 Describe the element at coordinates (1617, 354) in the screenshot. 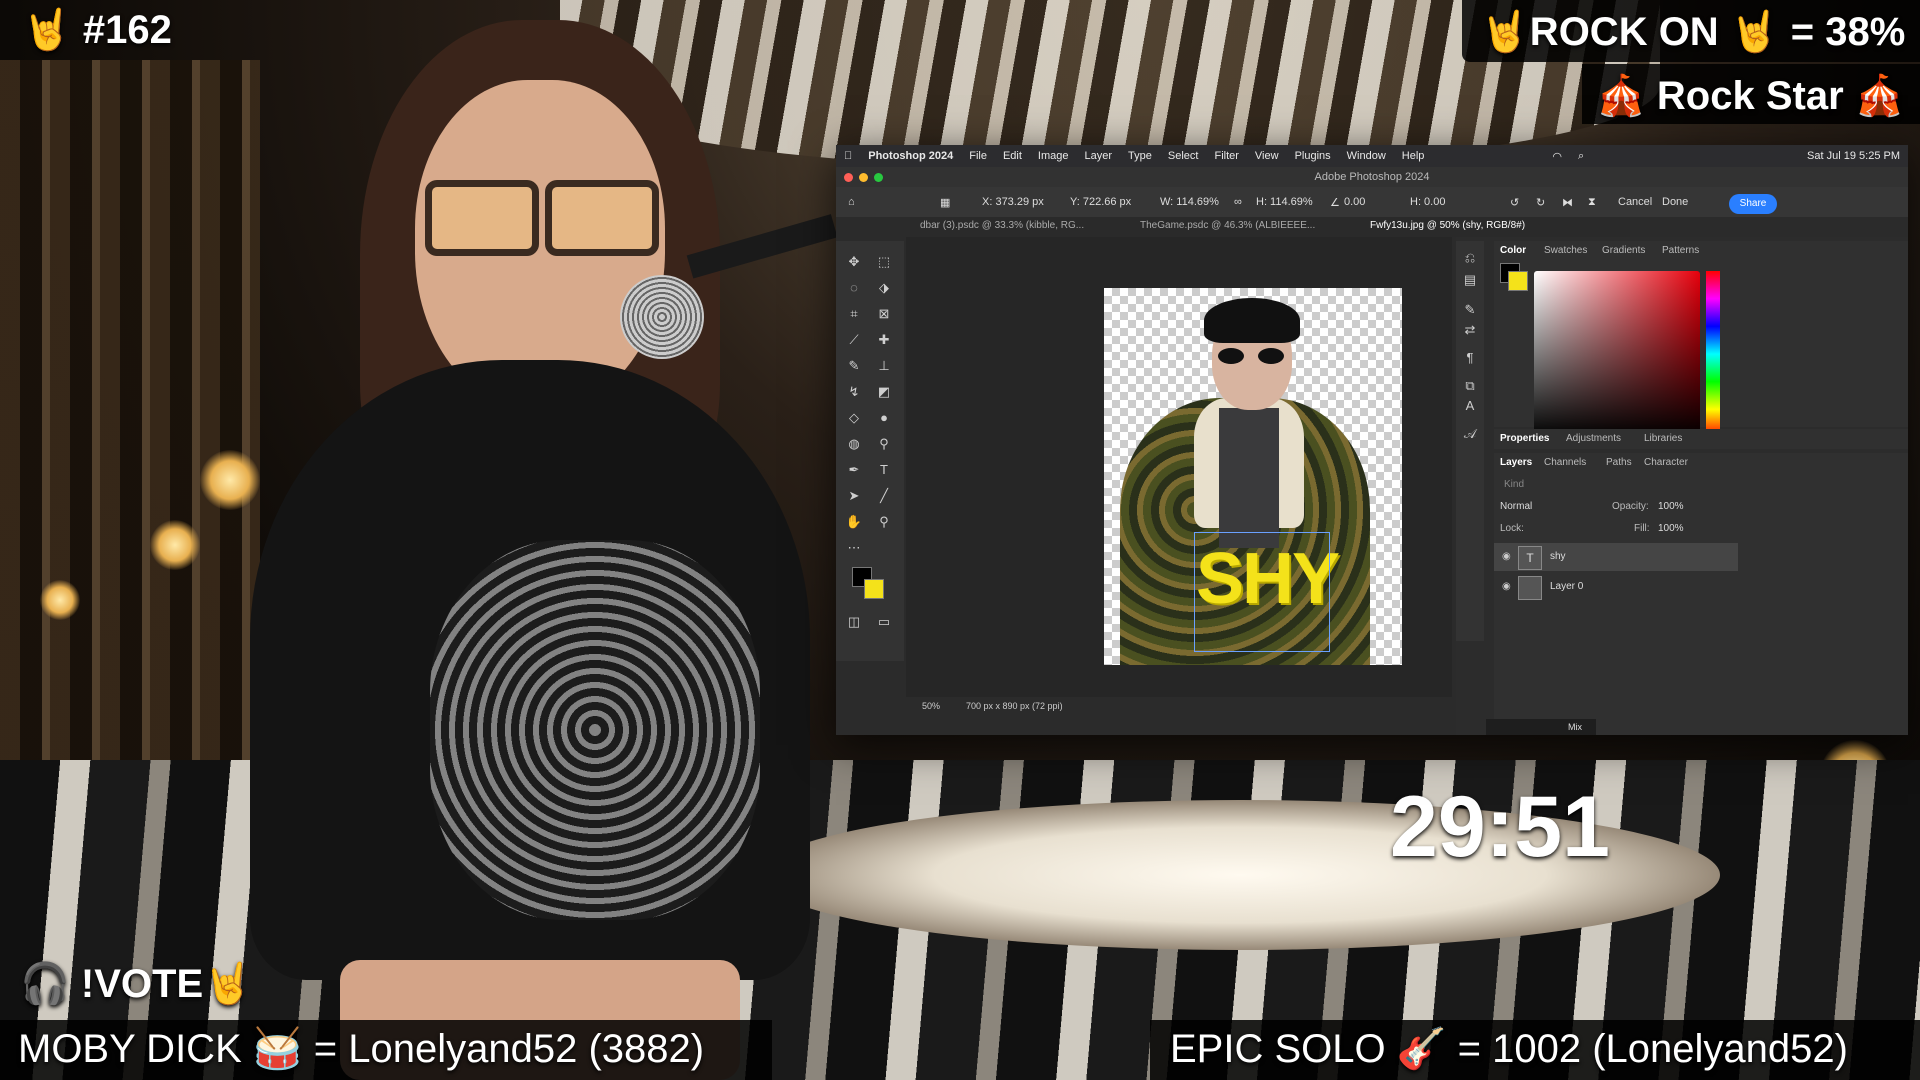

I see `color-picker-field` at that location.